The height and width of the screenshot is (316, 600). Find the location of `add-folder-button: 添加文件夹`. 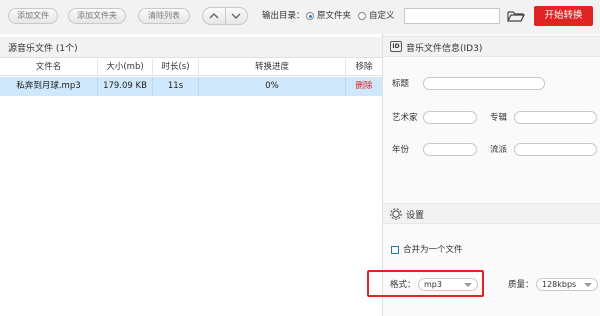

add-folder-button: 添加文件夹 is located at coordinates (97, 16).